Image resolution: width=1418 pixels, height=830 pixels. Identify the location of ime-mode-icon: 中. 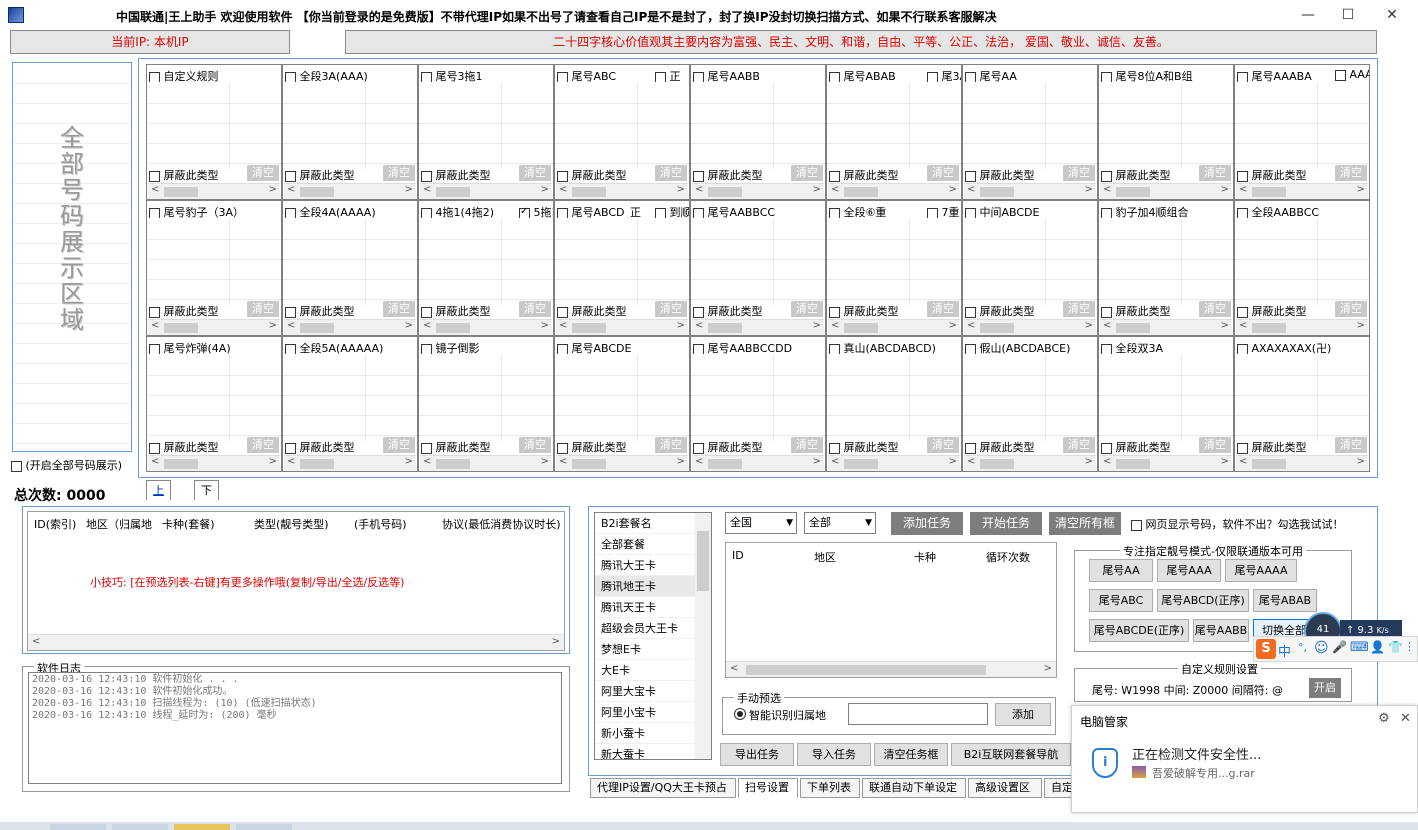
(1284, 650).